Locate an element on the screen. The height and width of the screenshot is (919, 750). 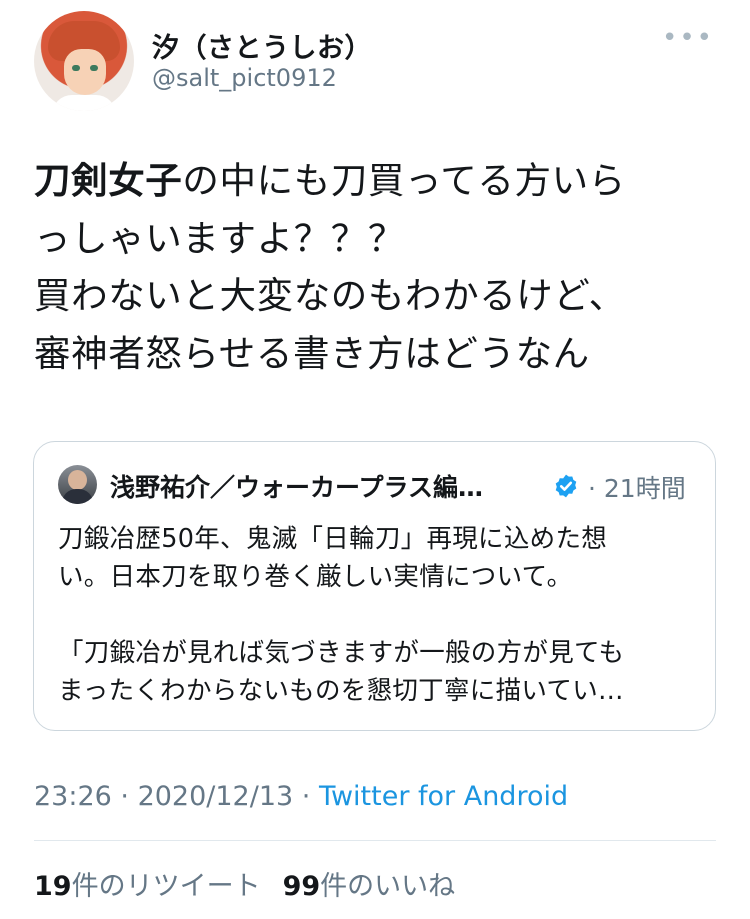
retweets-label: 件のリツイート is located at coordinates (166, 886).